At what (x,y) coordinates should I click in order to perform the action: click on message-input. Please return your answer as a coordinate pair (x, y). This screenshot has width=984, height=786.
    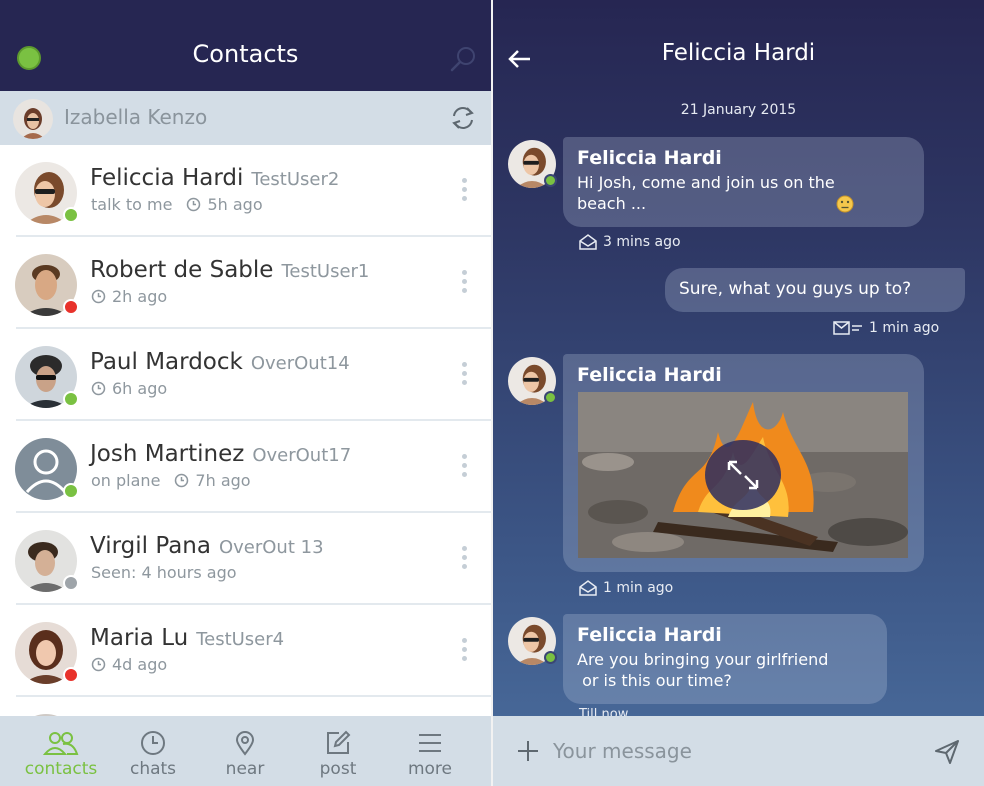
    Looking at the image, I should click on (733, 751).